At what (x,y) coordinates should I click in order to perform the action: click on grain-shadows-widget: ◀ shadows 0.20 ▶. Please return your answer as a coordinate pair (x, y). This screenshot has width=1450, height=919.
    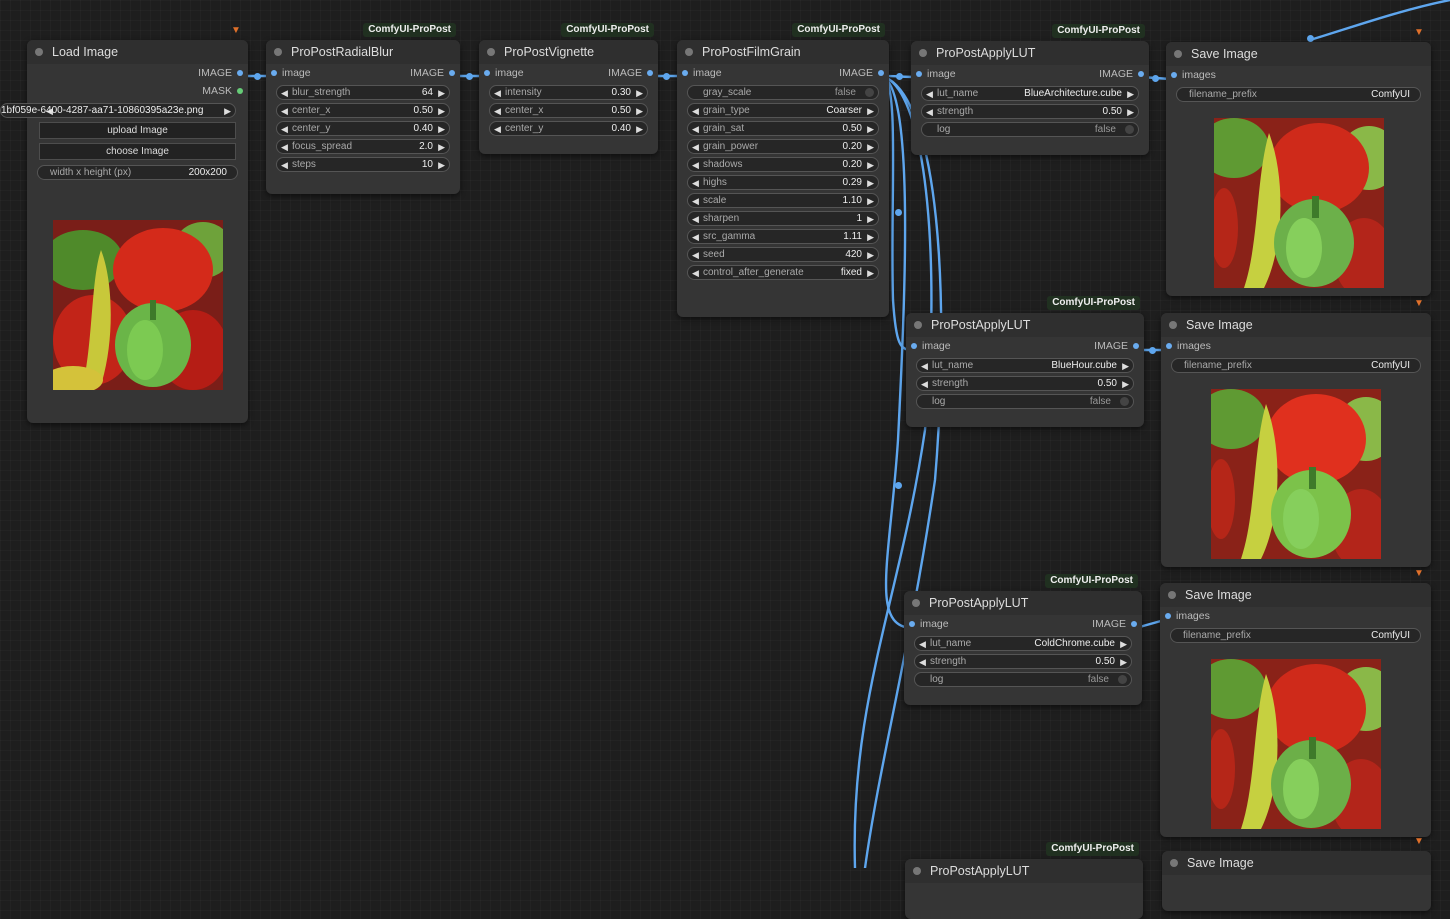
    Looking at the image, I should click on (783, 164).